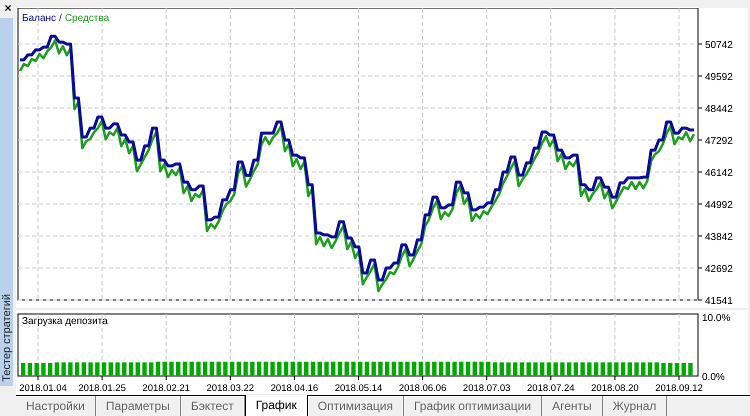 Image resolution: width=750 pixels, height=416 pixels. Describe the element at coordinates (166, 388) in the screenshot. I see `x-axis-label: 2018.02.21` at that location.